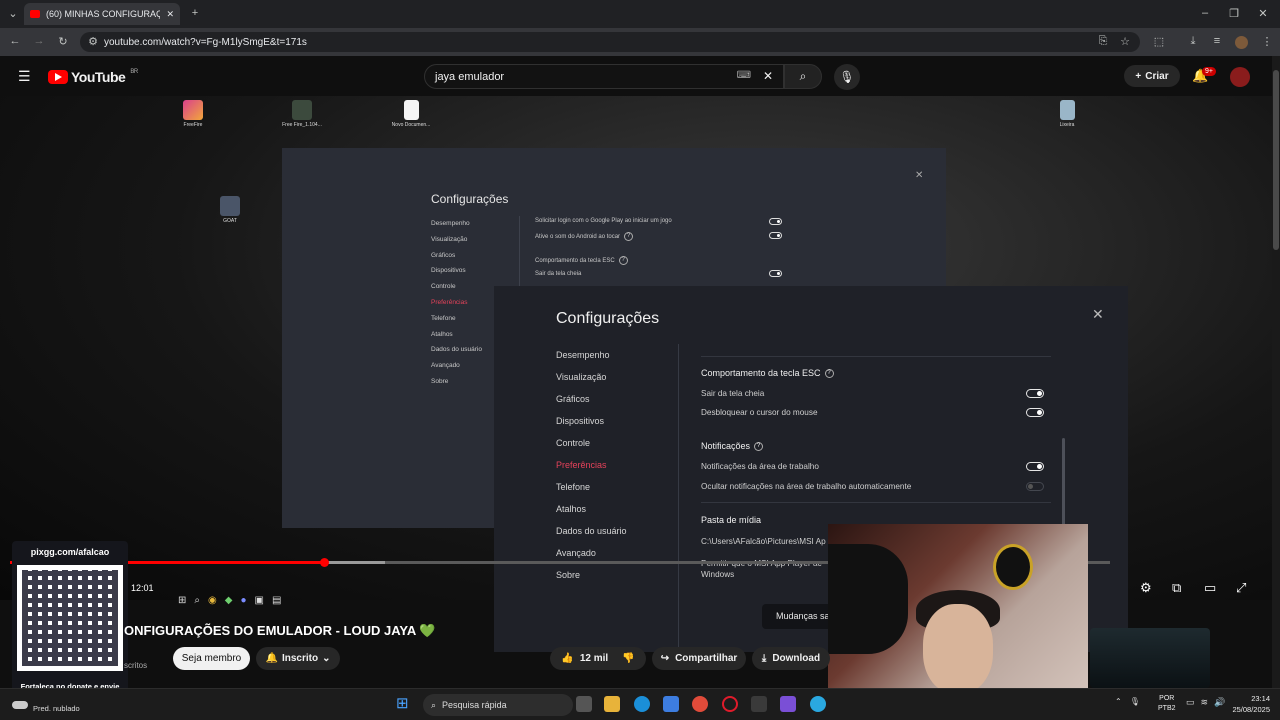 Image resolution: width=1280 pixels, height=720 pixels. What do you see at coordinates (1063, 483) in the screenshot?
I see `scrollbar` at bounding box center [1063, 483].